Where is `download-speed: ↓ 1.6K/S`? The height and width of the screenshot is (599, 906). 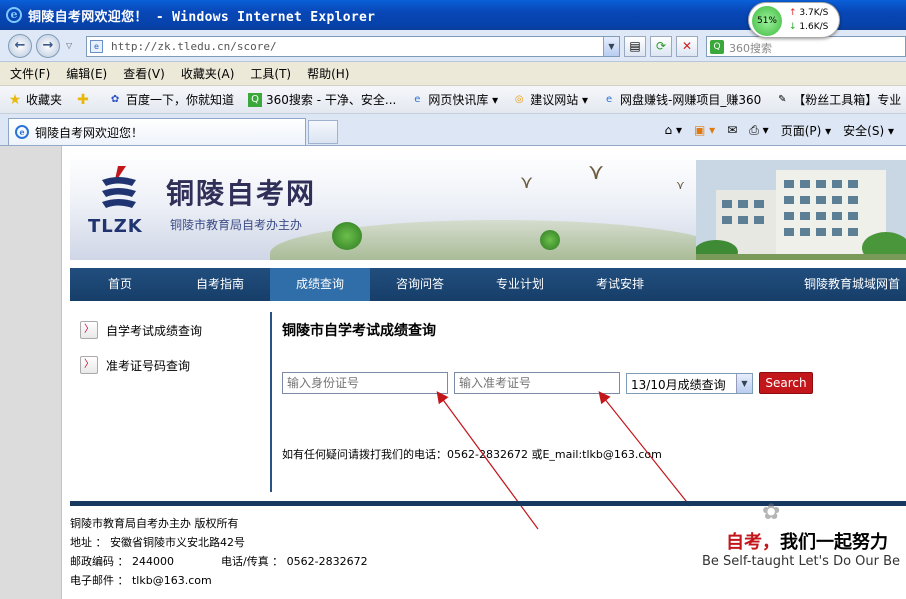 download-speed: ↓ 1.6K/S is located at coordinates (809, 27).